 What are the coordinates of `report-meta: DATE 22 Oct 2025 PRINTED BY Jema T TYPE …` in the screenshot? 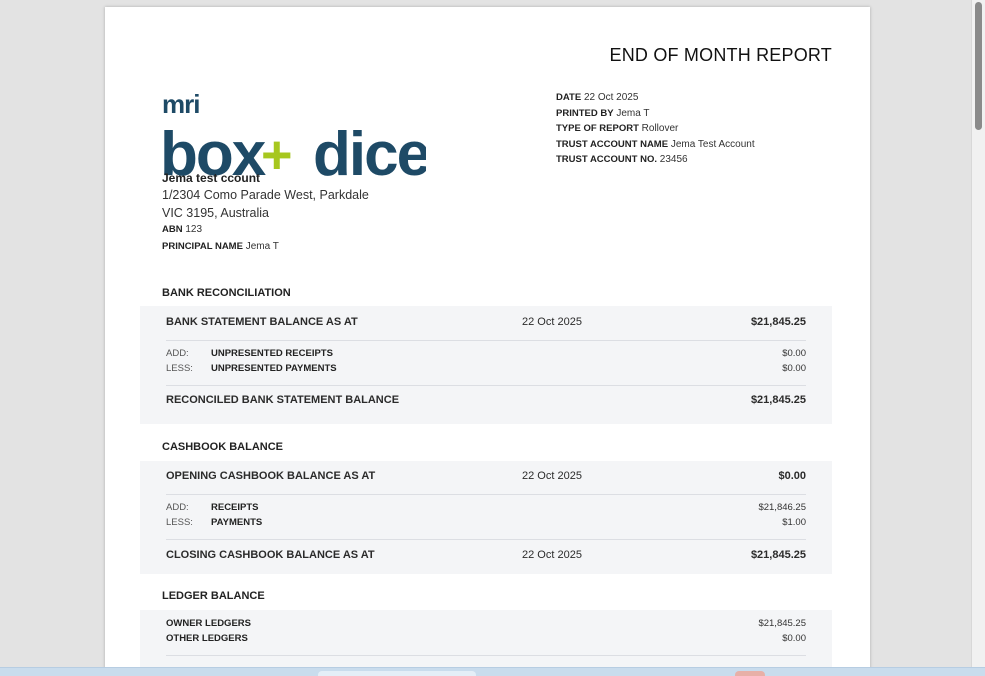 It's located at (655, 129).